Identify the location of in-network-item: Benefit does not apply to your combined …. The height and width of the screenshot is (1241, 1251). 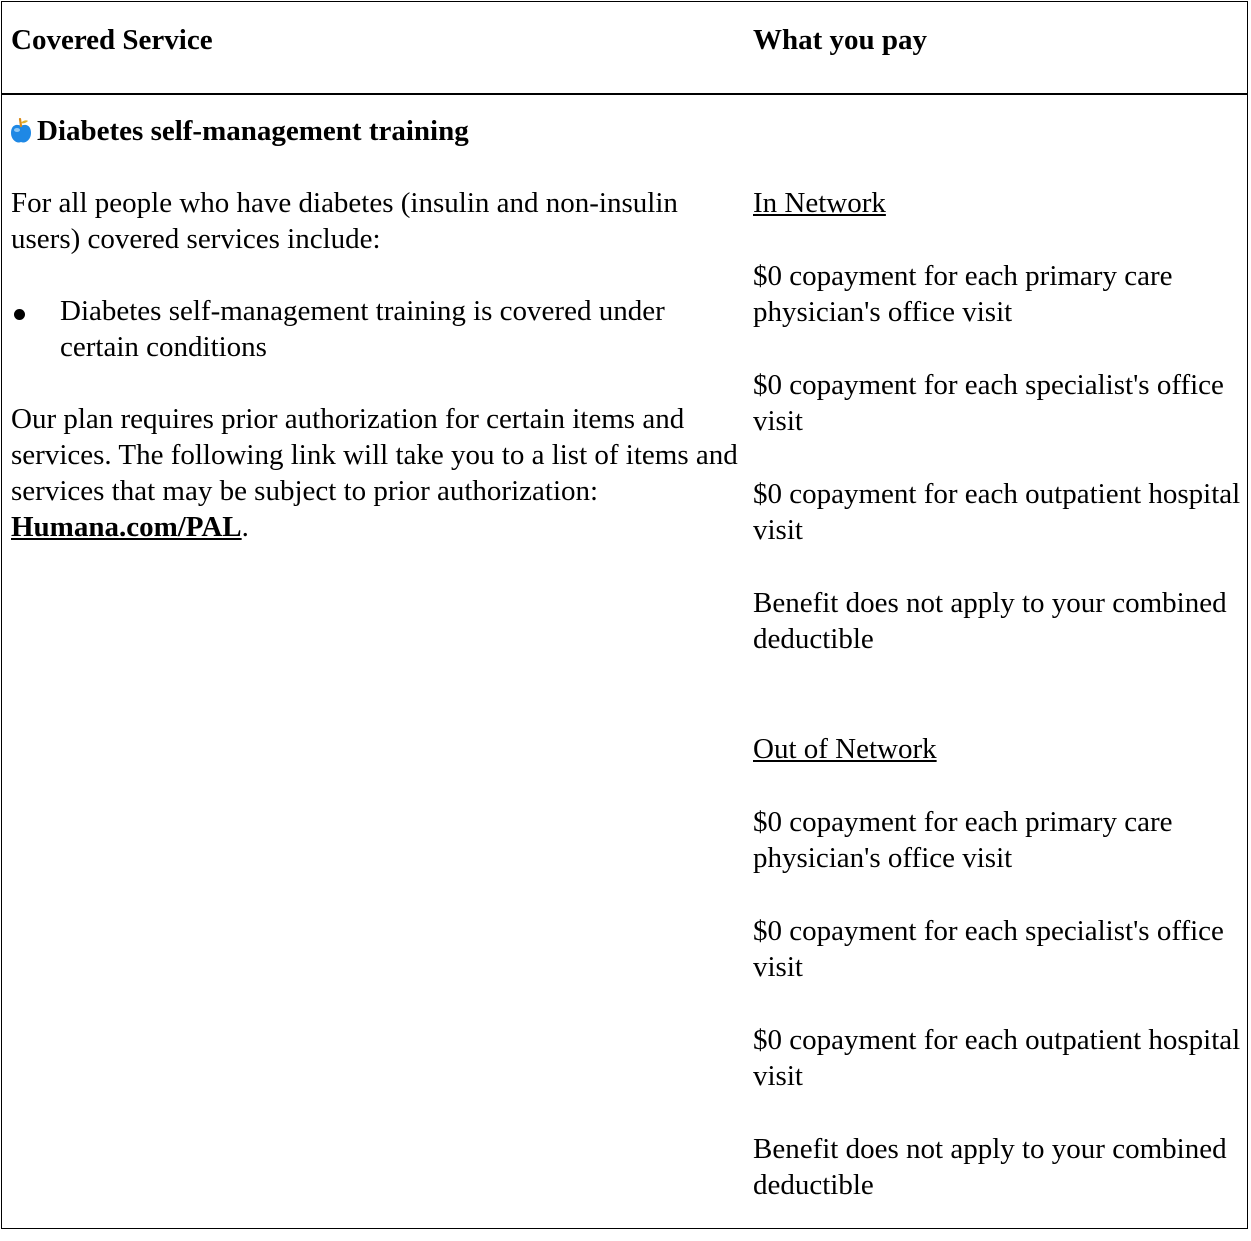
(990, 621).